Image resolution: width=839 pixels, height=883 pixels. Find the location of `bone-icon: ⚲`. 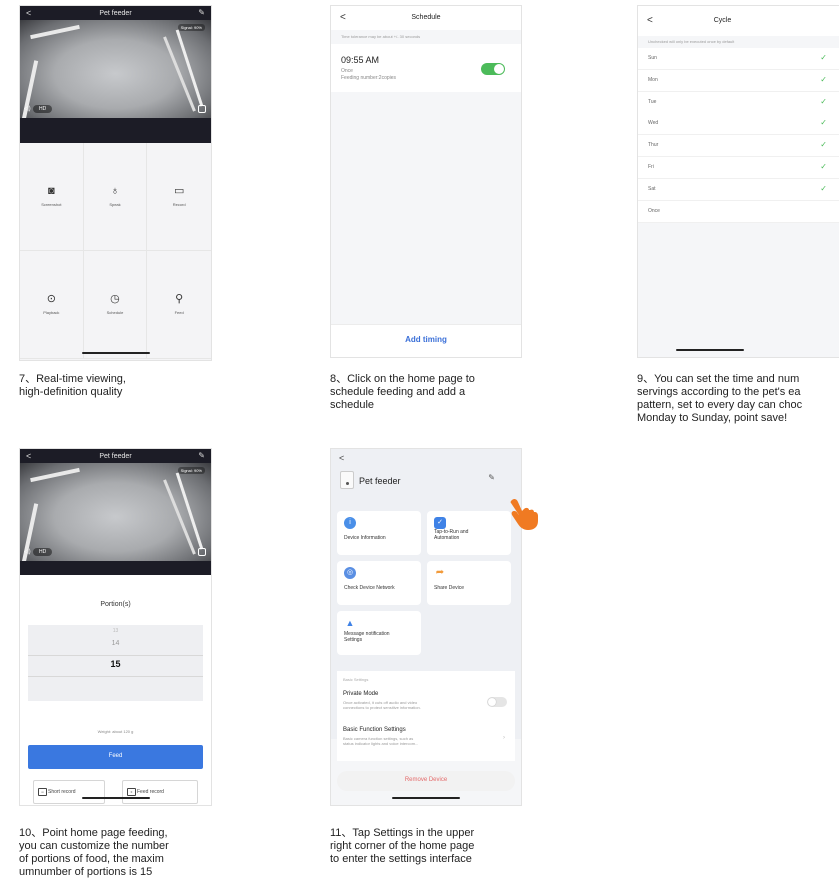

bone-icon: ⚲ is located at coordinates (179, 299).